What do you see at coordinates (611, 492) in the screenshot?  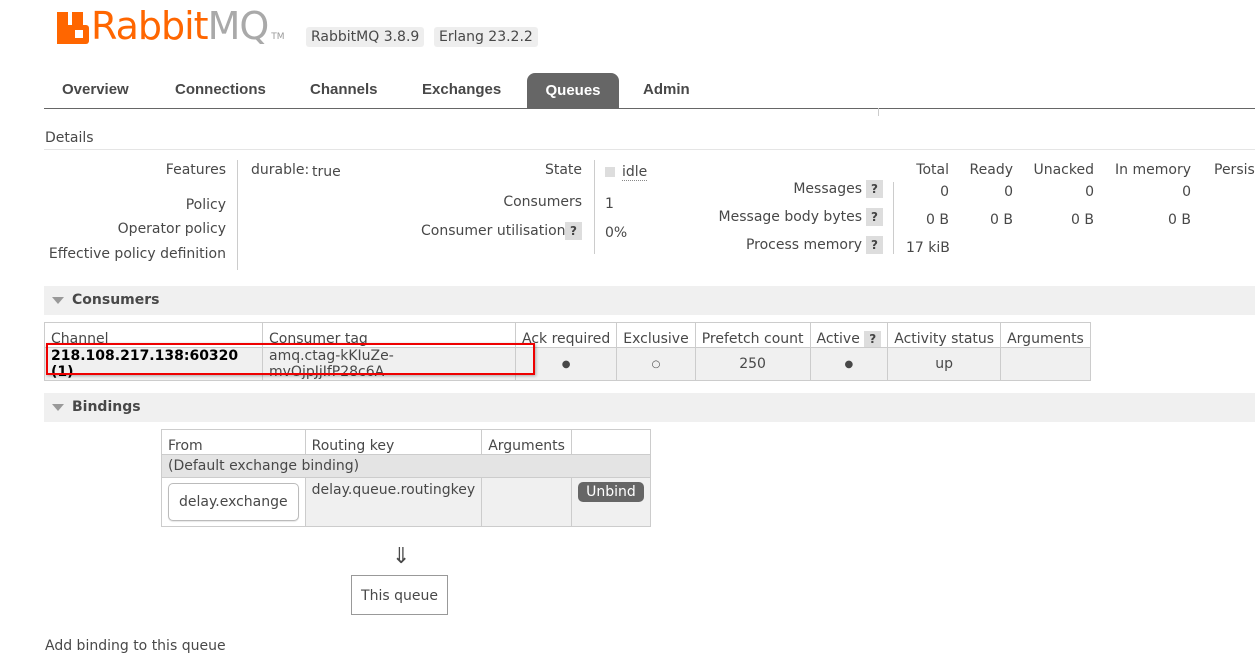 I see `unbind-button: Unbind` at bounding box center [611, 492].